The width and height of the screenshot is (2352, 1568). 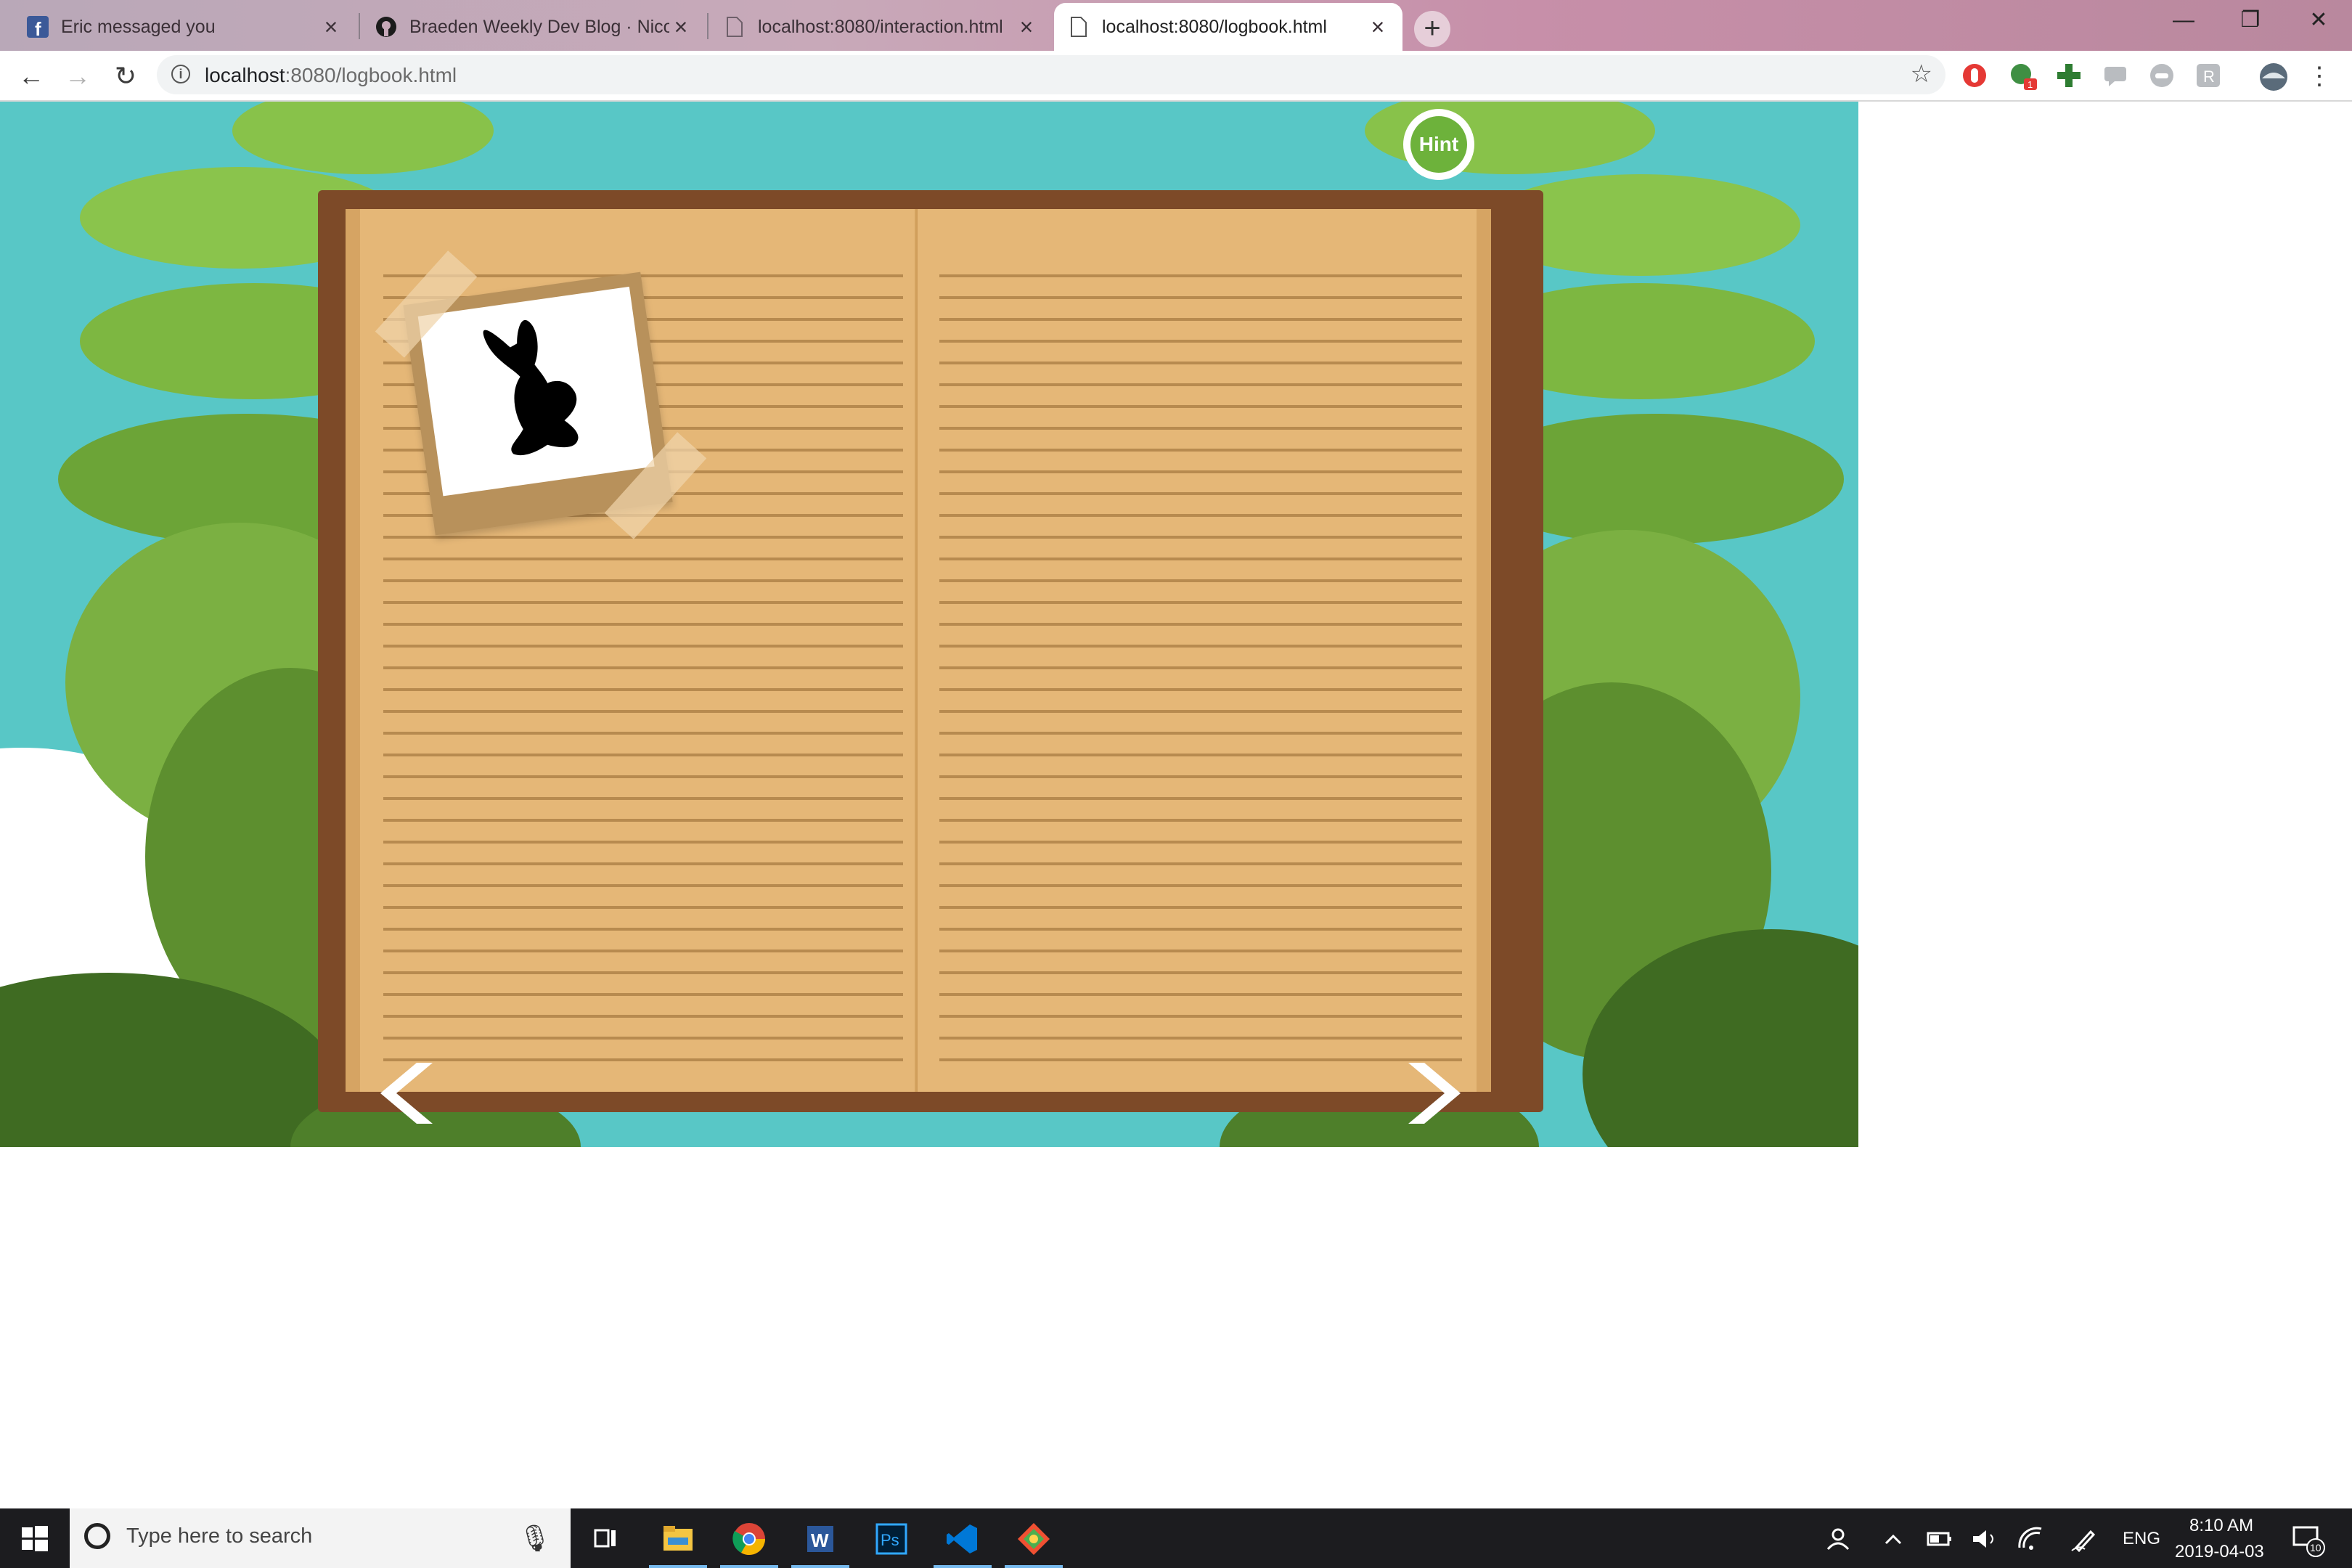 I want to click on tab-interaction: localhost:8080/interaction.html ×, so click(x=881, y=27).